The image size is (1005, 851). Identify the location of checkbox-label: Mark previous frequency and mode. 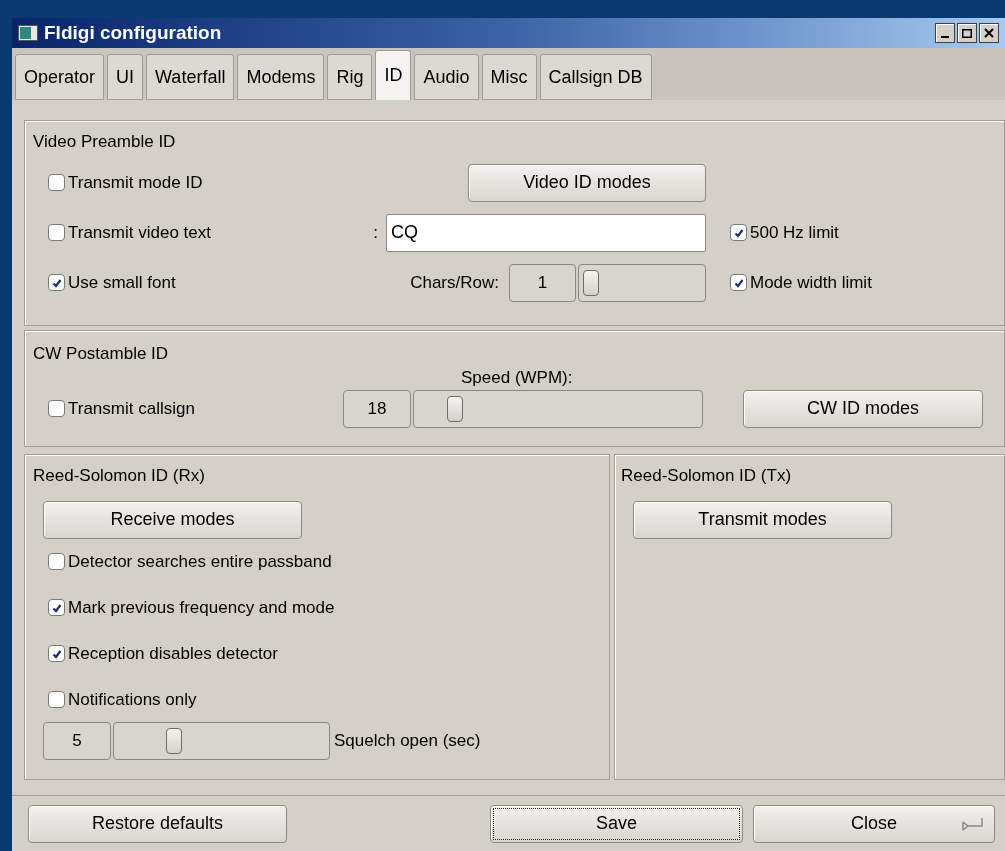
(201, 607).